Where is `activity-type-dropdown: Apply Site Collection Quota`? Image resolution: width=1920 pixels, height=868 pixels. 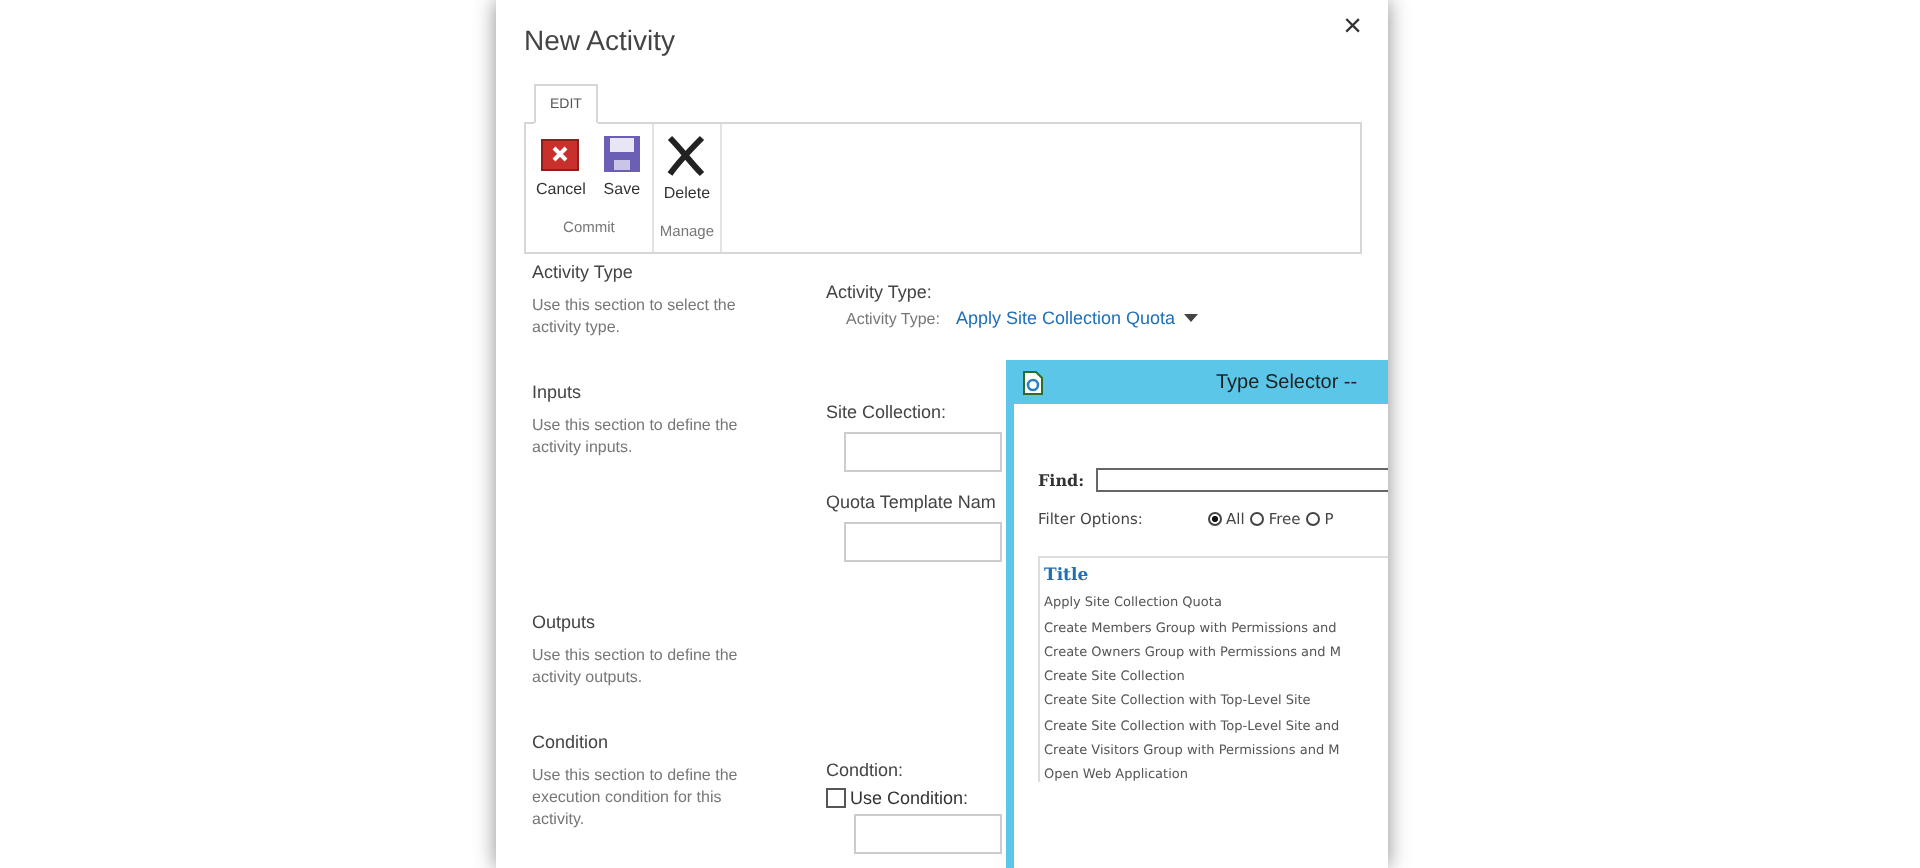 activity-type-dropdown: Apply Site Collection Quota is located at coordinates (1076, 318).